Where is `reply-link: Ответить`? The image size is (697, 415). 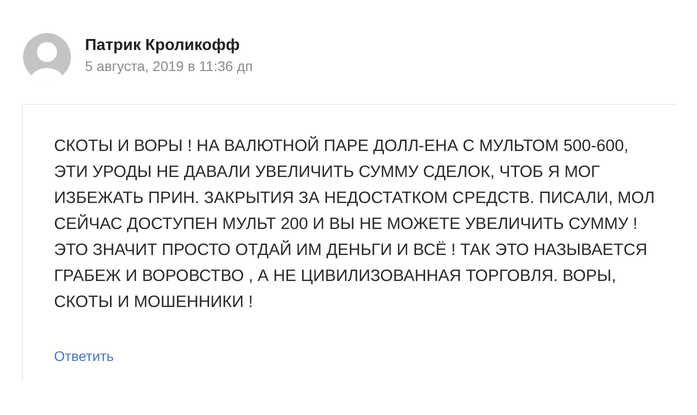 reply-link: Ответить is located at coordinates (84, 356).